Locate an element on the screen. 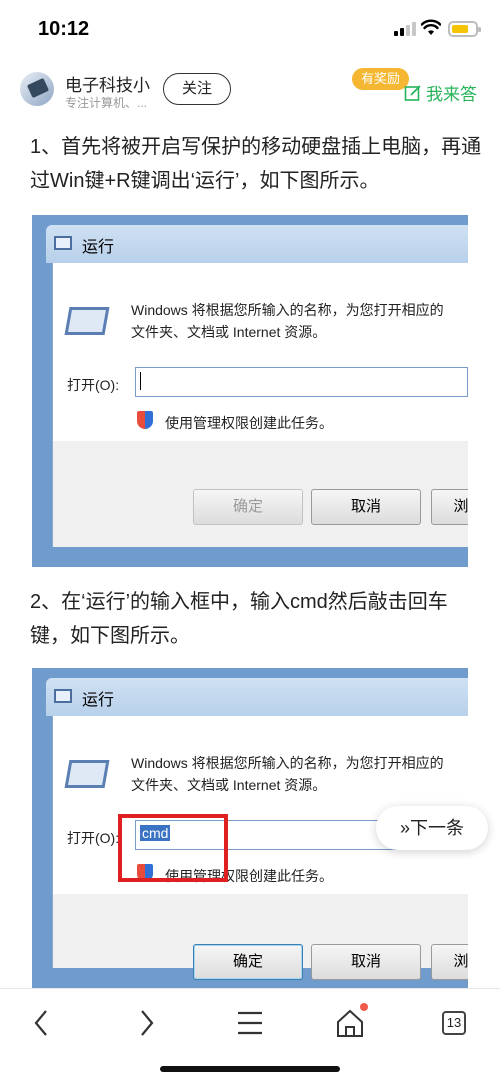  menu-button is located at coordinates (250, 1023).